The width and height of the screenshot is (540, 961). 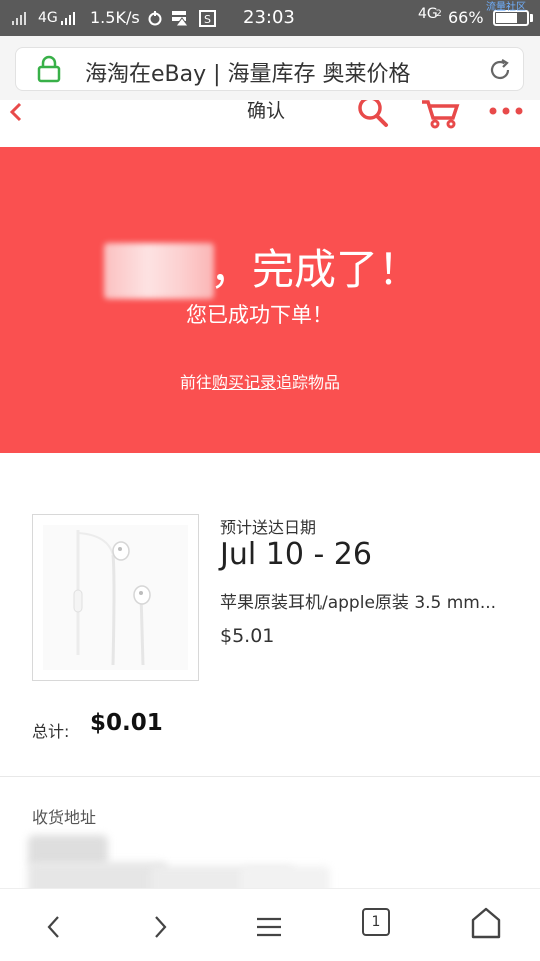 I want to click on product-image, so click(x=115, y=597).